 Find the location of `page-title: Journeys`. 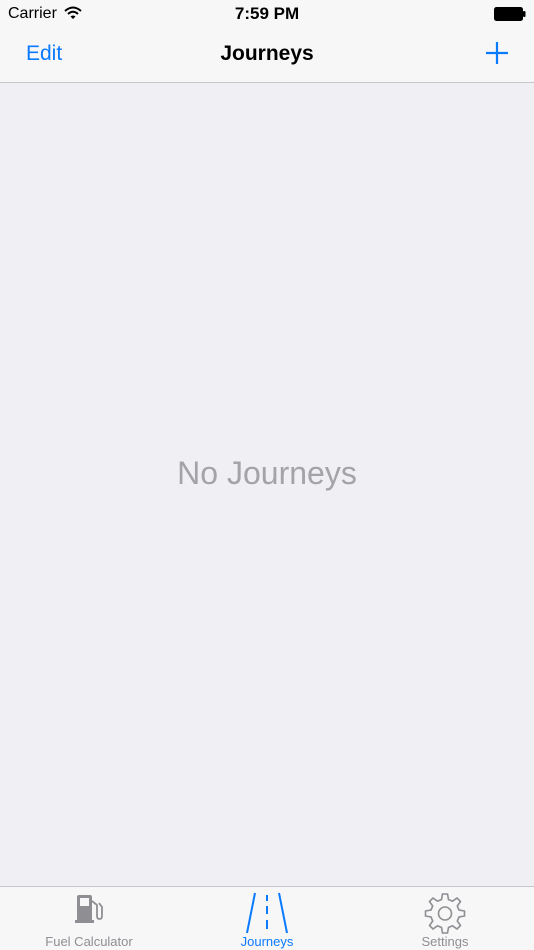

page-title: Journeys is located at coordinates (267, 53).